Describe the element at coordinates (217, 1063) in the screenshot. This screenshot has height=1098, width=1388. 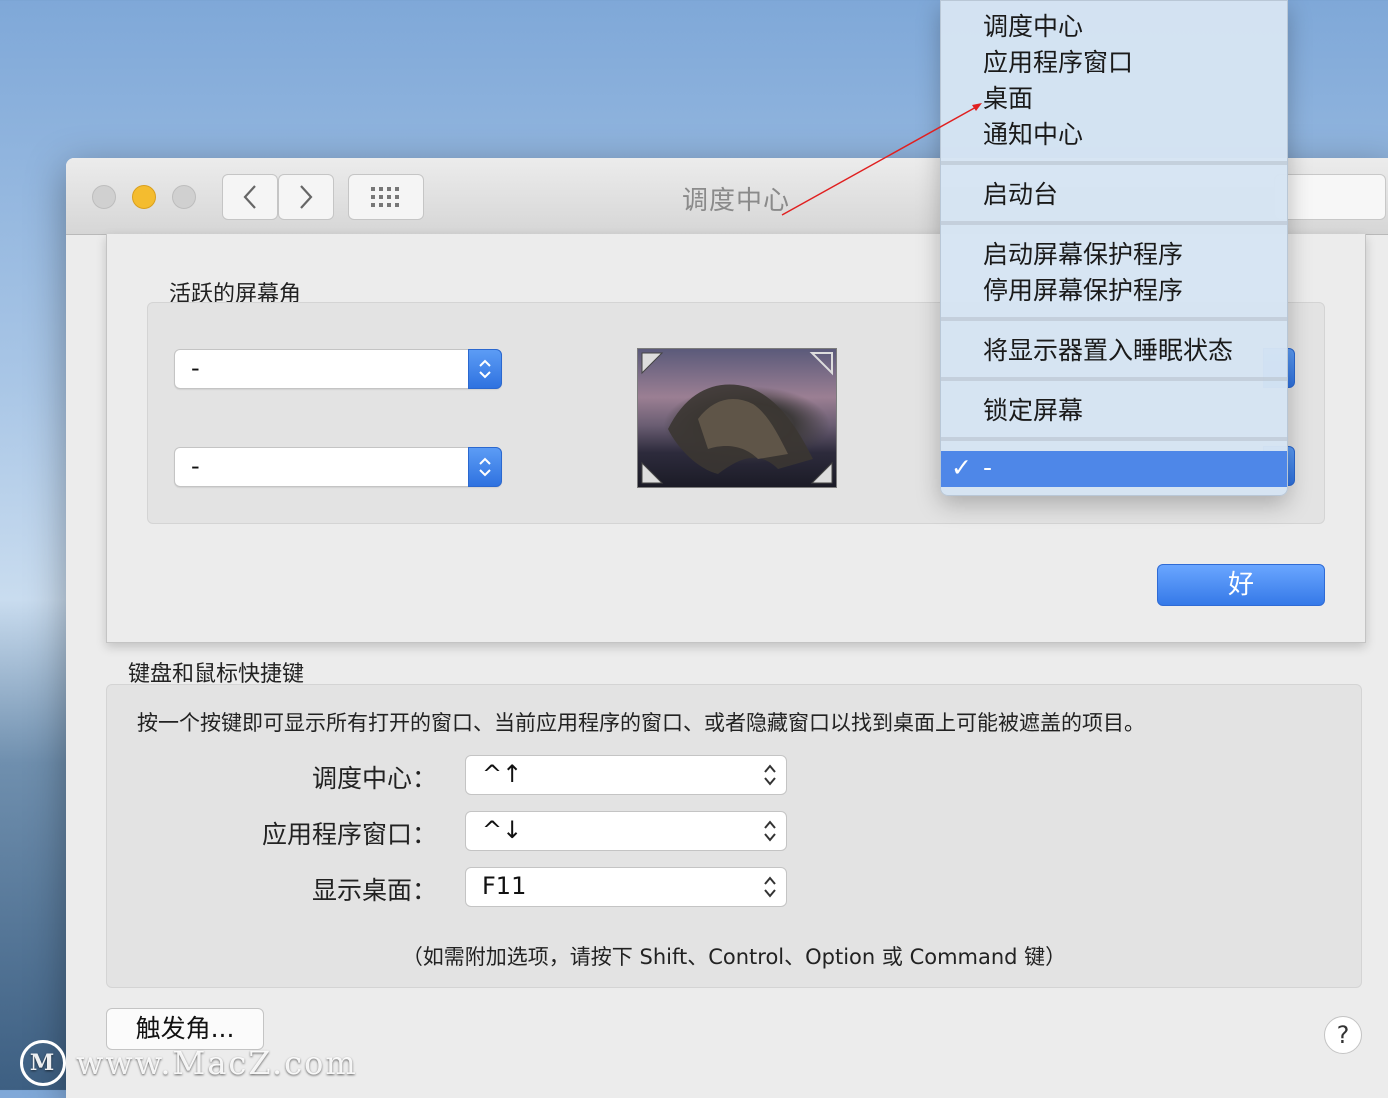
I see `watermark-text: www.MacZ.com` at that location.